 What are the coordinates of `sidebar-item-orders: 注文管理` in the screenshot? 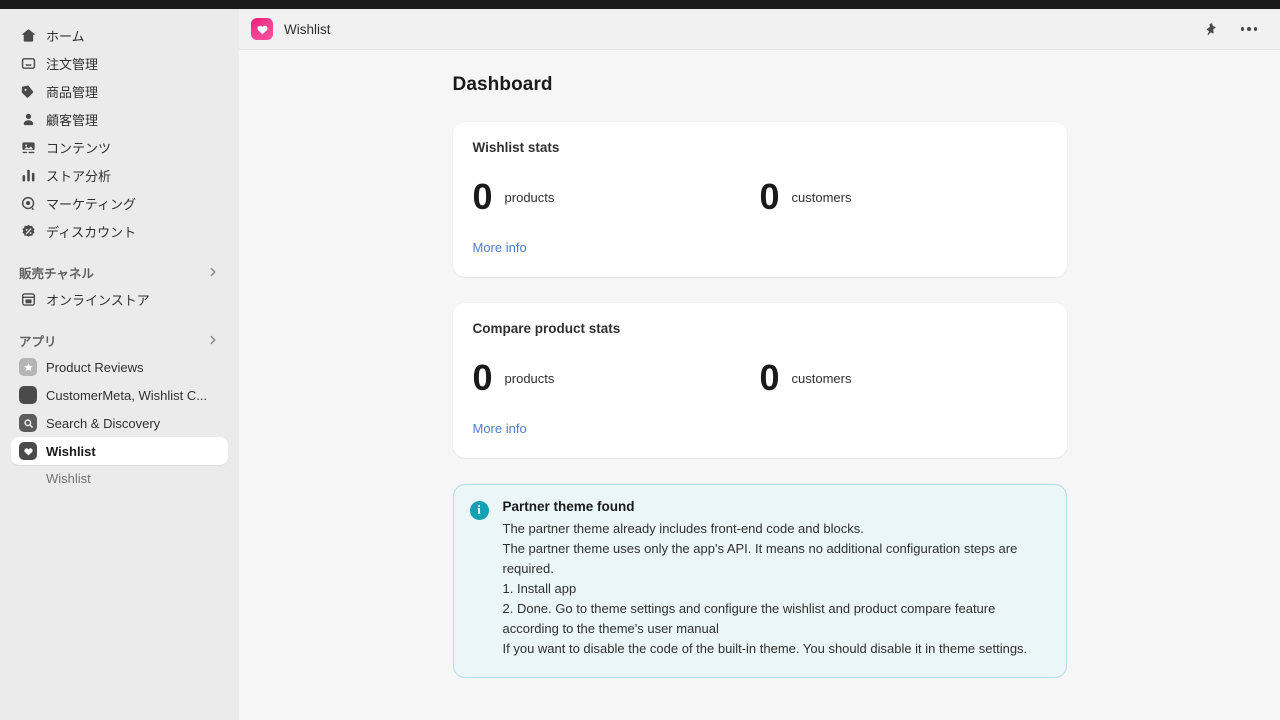 It's located at (119, 63).